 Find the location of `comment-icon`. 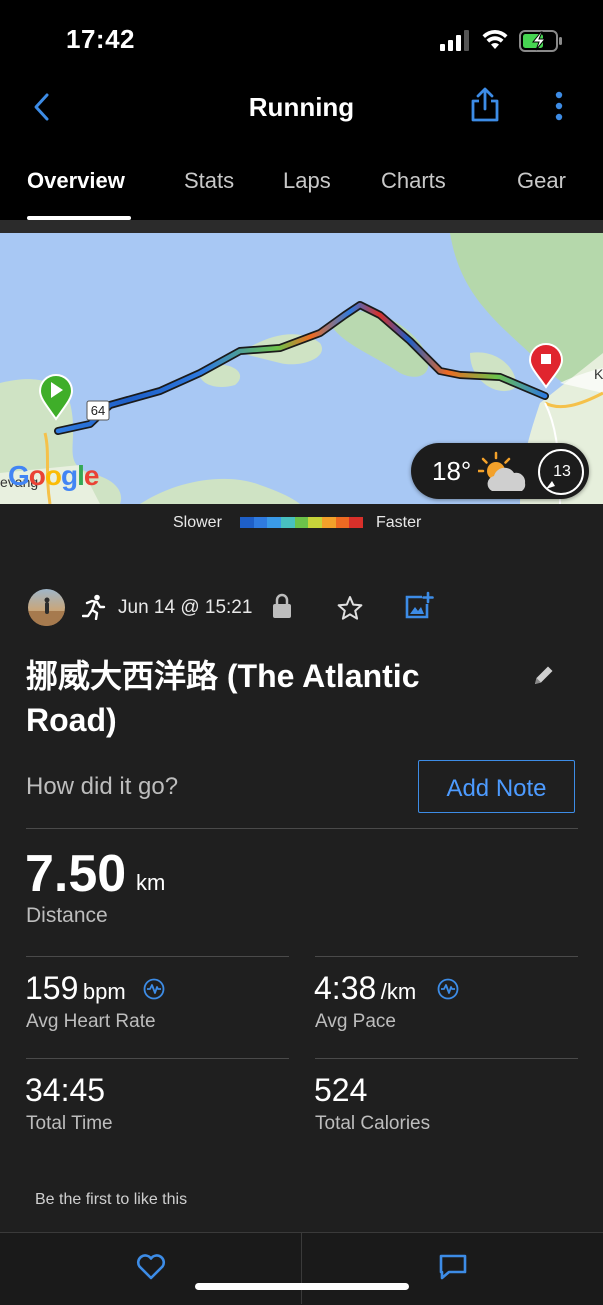

comment-icon is located at coordinates (453, 1267).